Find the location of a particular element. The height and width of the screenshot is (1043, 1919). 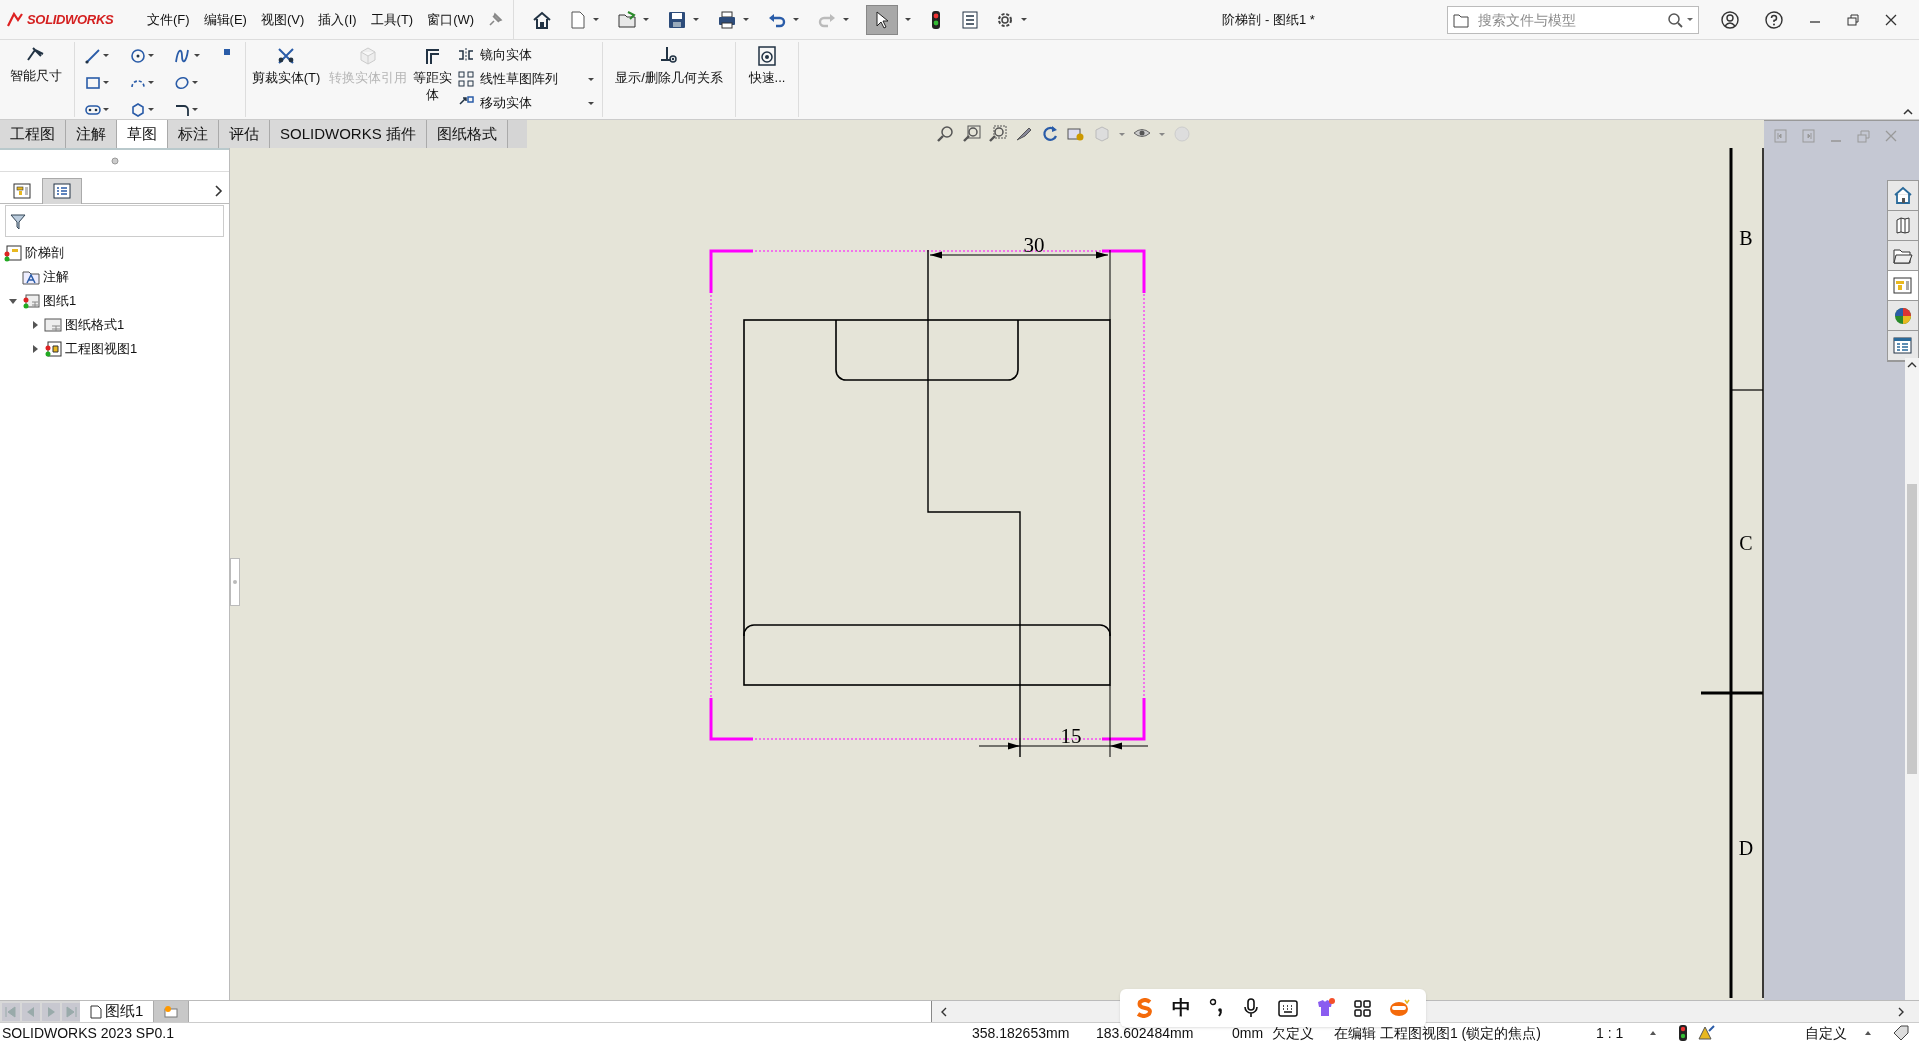

ribbon-tab: SOLIDWORKS 插件 is located at coordinates (348, 134).